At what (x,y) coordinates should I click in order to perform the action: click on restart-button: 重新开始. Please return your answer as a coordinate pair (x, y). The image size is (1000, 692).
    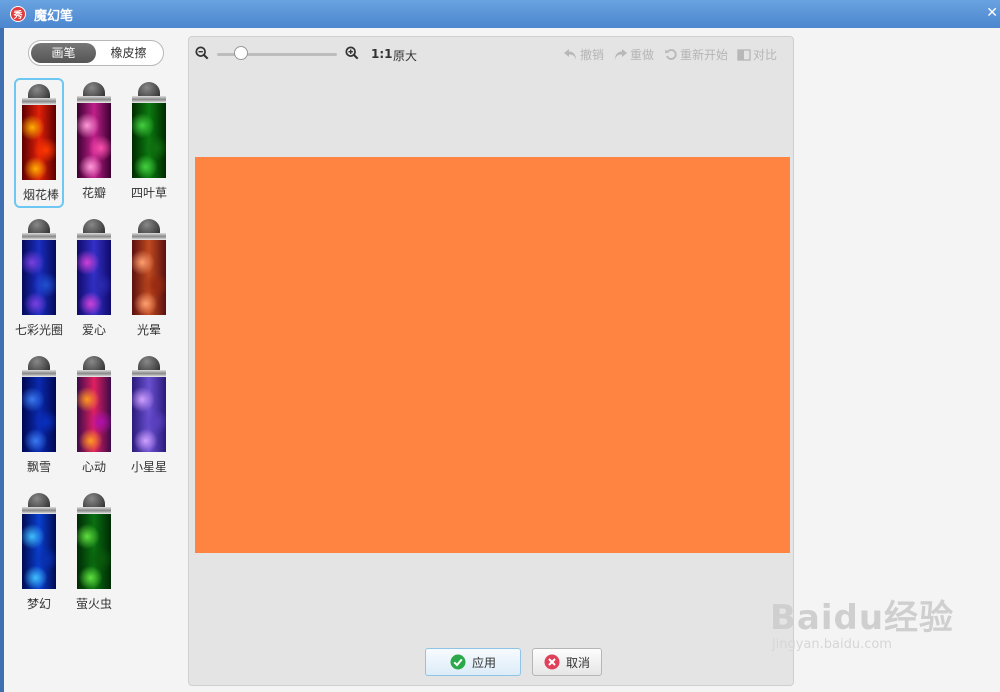
    Looking at the image, I should click on (696, 54).